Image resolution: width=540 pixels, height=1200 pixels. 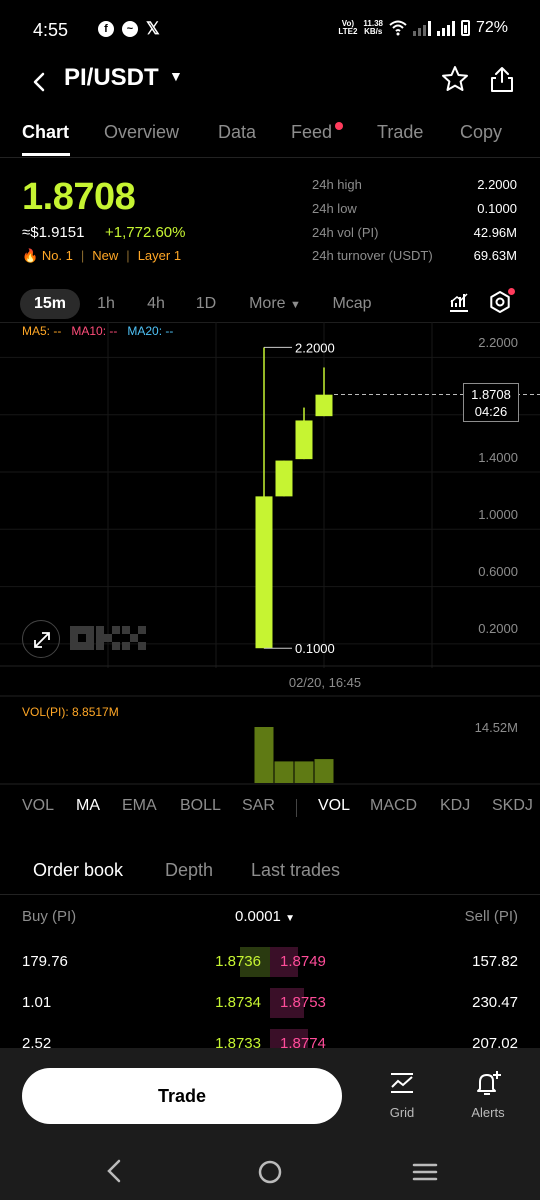 I want to click on back-icon, so click(x=40, y=82).